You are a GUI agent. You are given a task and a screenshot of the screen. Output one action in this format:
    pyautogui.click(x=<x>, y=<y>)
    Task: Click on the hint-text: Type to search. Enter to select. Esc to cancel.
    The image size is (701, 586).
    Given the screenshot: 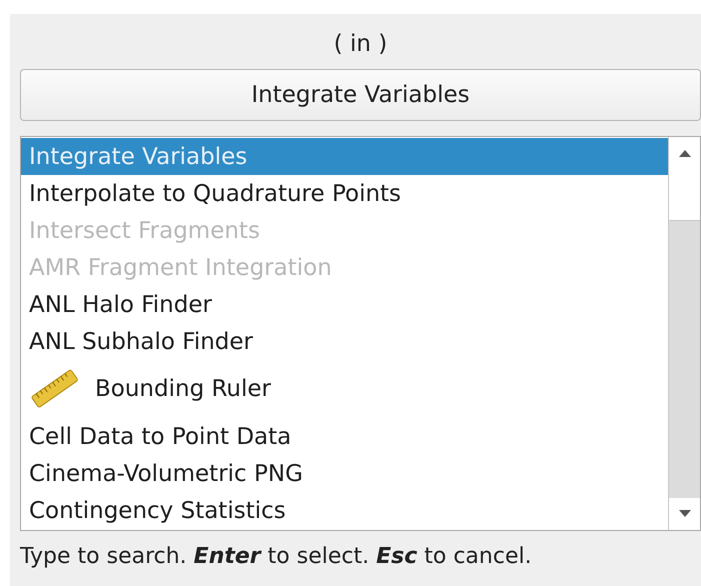 What is the action you would take?
    pyautogui.click(x=276, y=556)
    